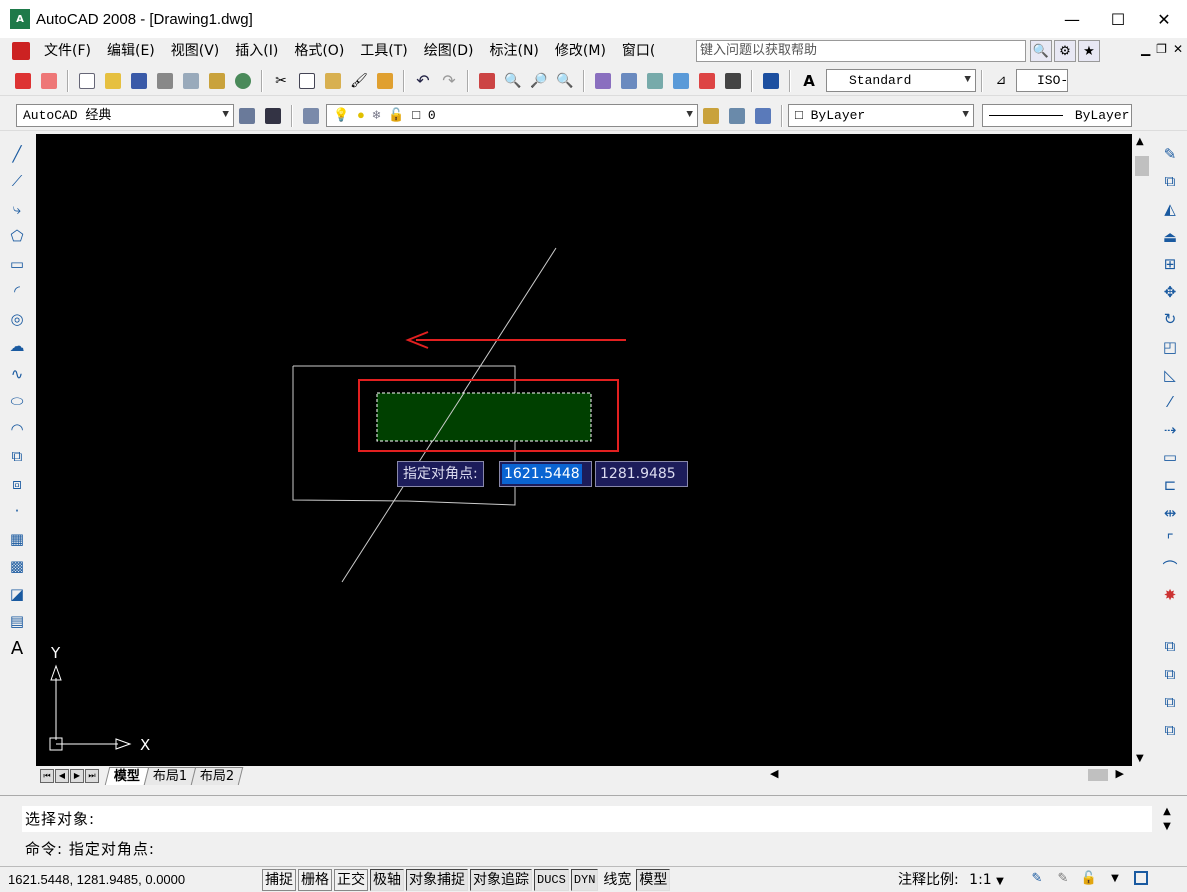  What do you see at coordinates (901, 80) in the screenshot?
I see `text-style-select: Standard ▼` at bounding box center [901, 80].